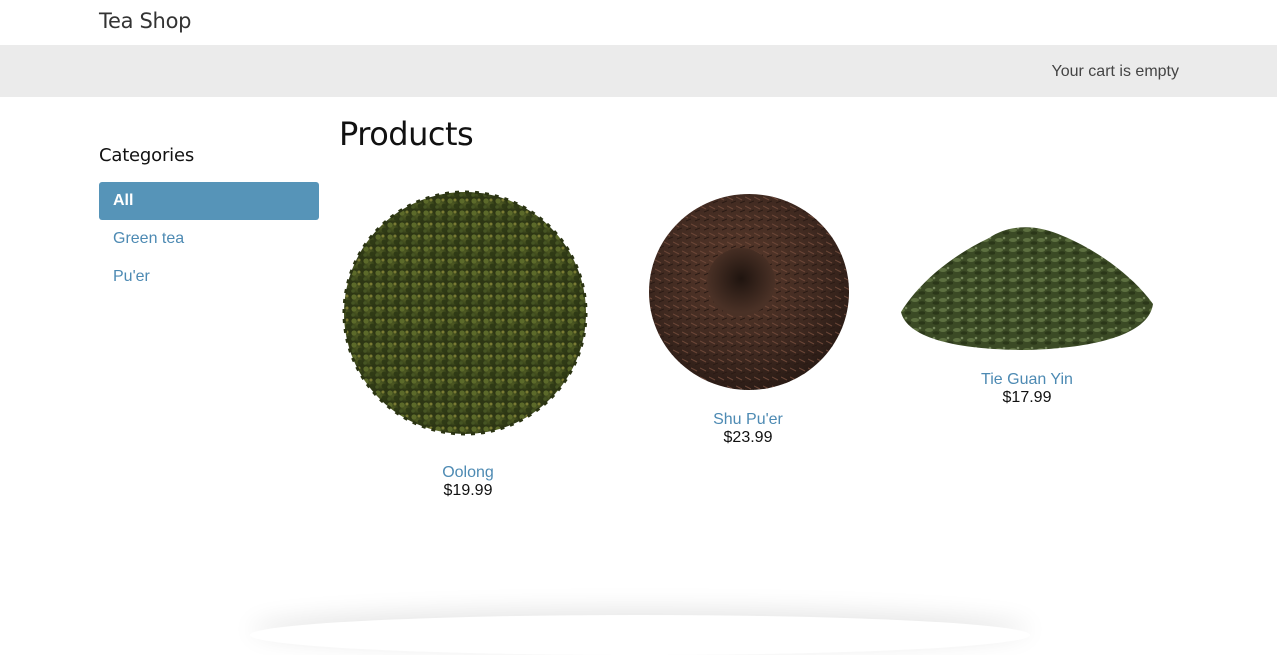  What do you see at coordinates (638, 22) in the screenshot?
I see `top-navbar: Tea Shop` at bounding box center [638, 22].